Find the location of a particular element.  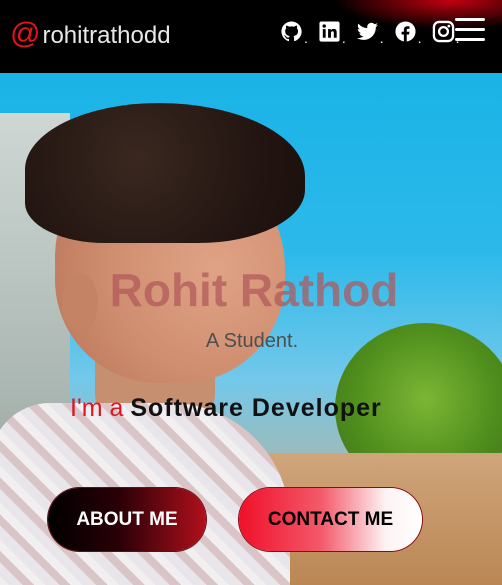

instagram-icon is located at coordinates (443, 31).